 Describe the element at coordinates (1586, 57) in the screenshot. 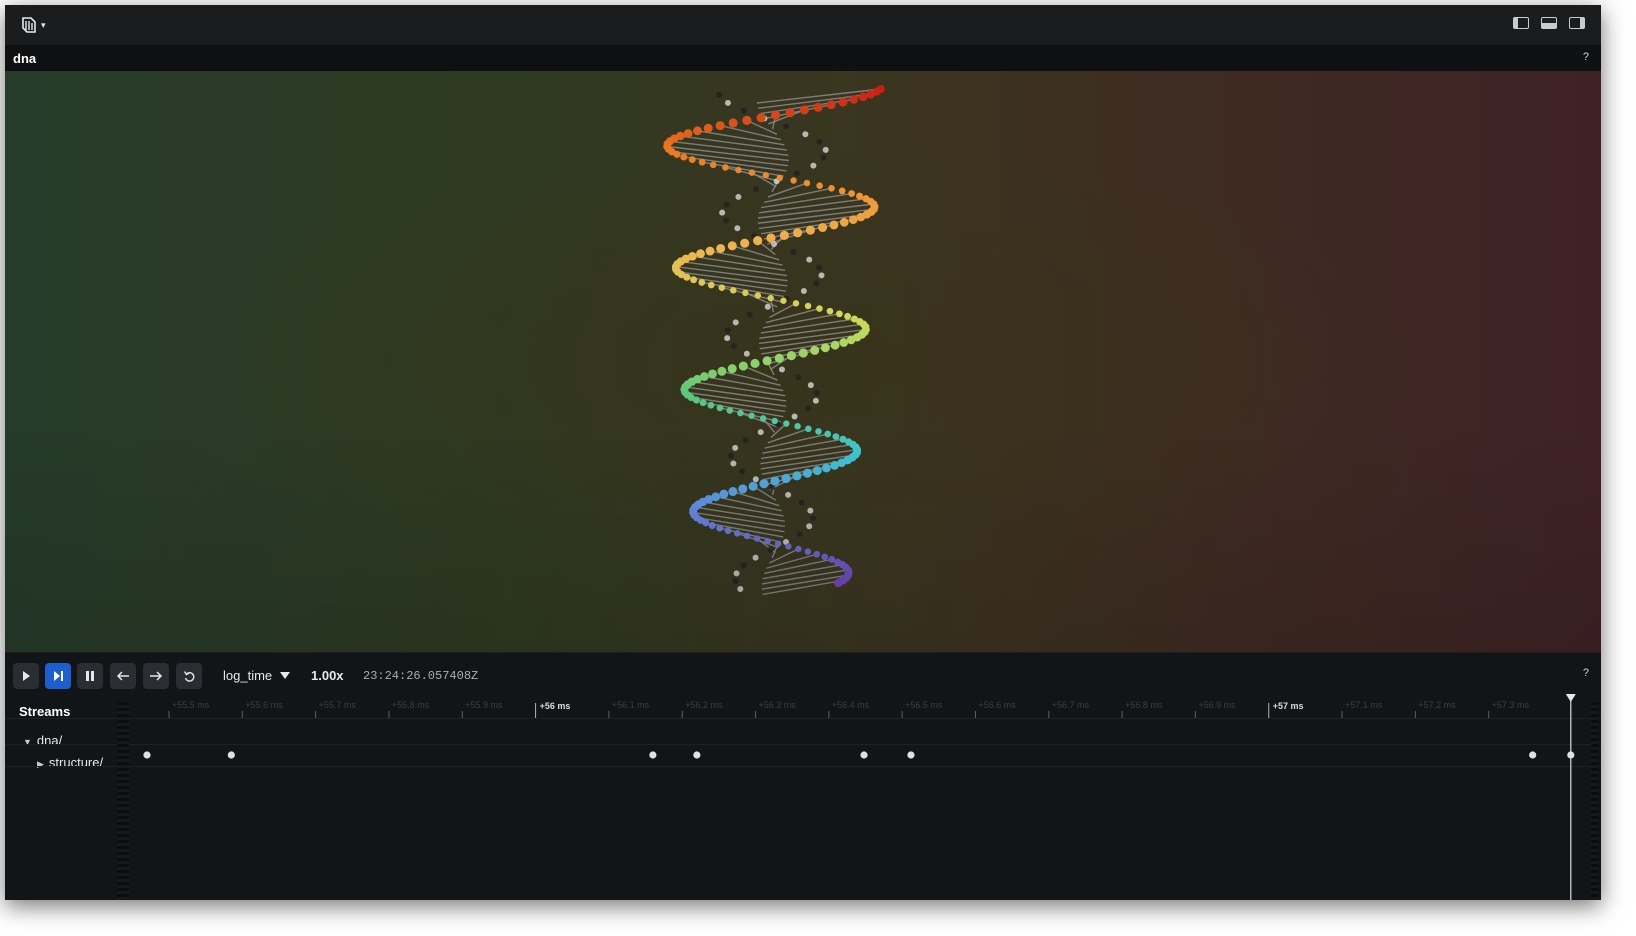

I see `help-button: ?` at that location.